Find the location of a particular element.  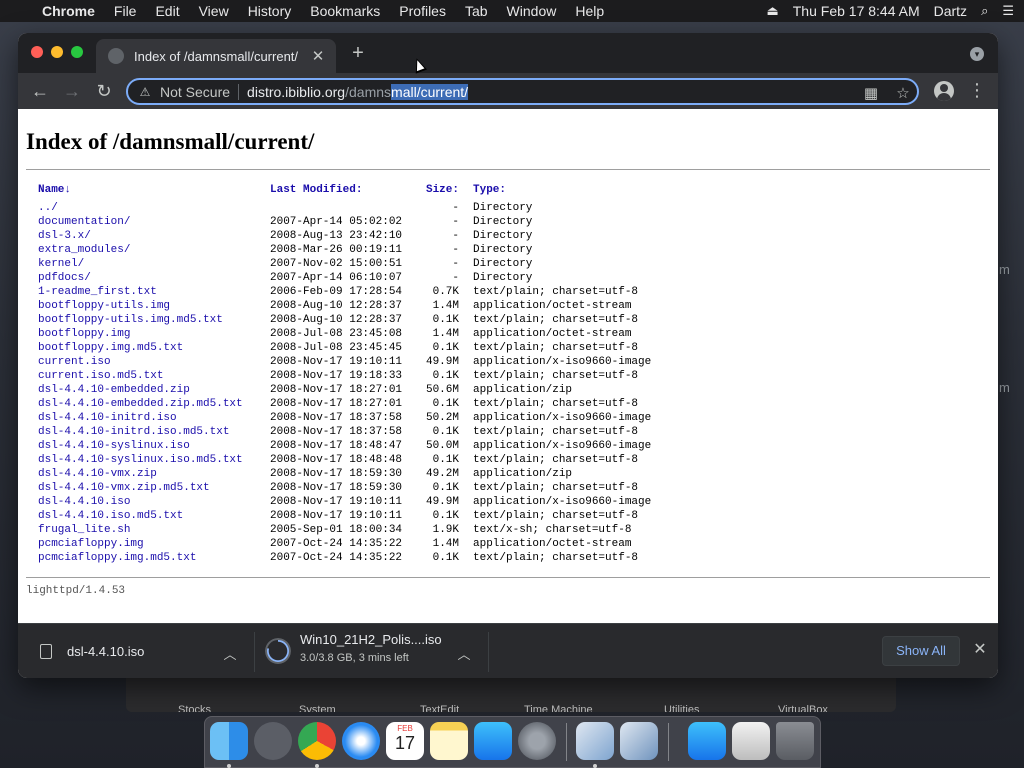

preview-icon is located at coordinates (751, 741).